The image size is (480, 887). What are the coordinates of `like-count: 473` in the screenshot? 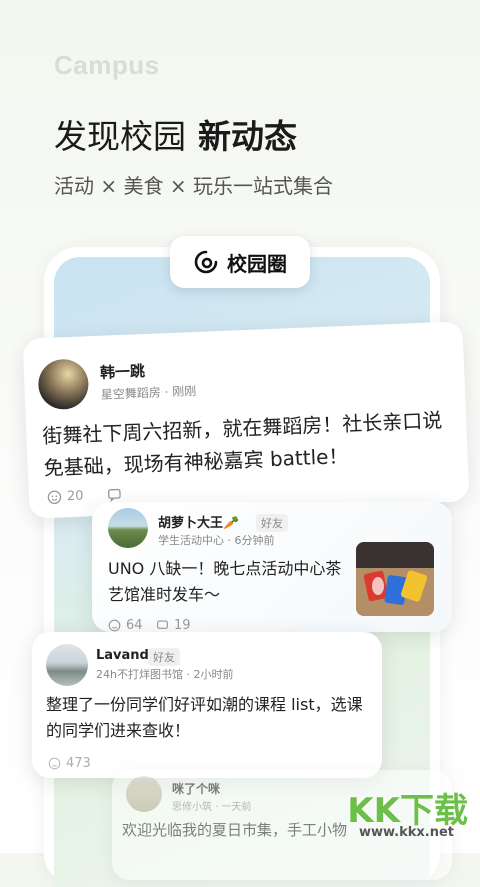 It's located at (78, 763).